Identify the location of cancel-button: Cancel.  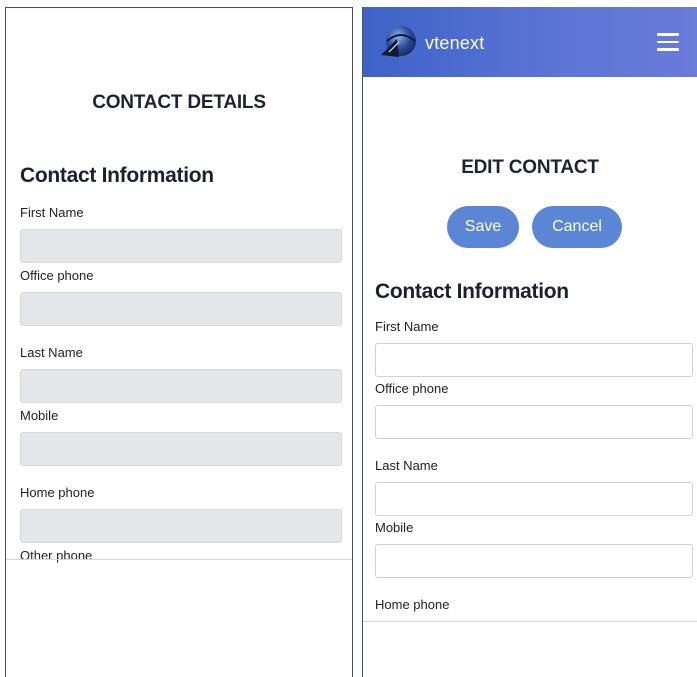
(577, 227).